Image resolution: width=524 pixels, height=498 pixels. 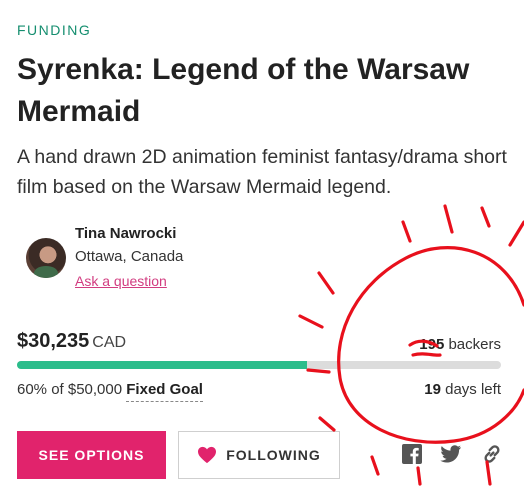 I want to click on facebook-icon, so click(x=412, y=454).